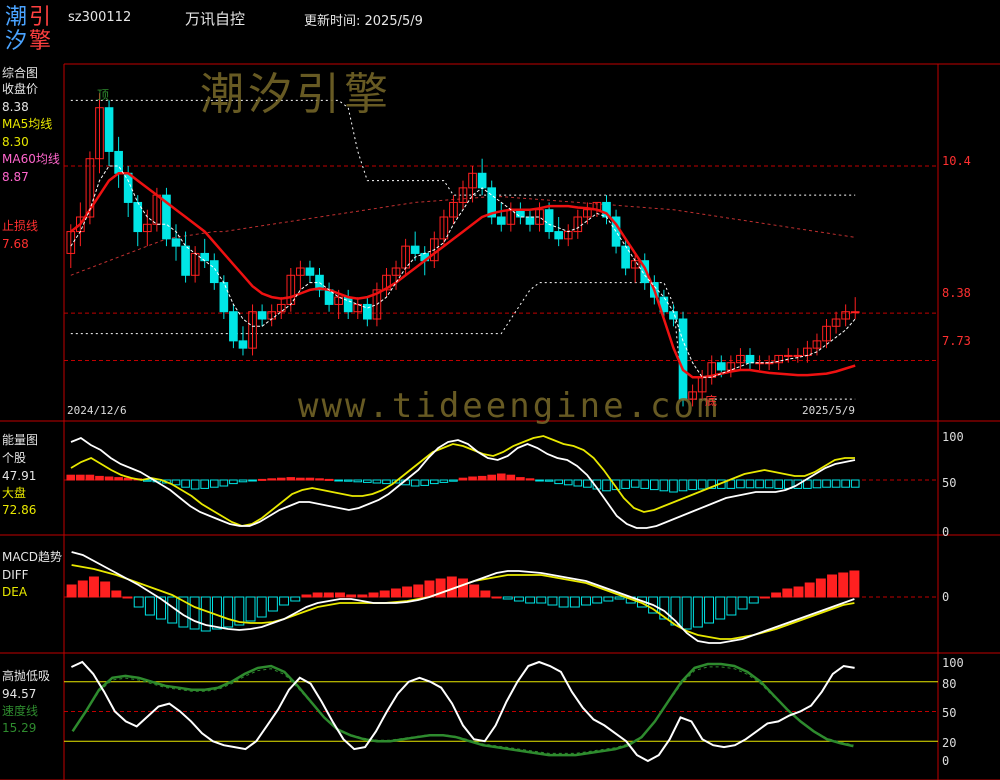 This screenshot has width=1000, height=780. What do you see at coordinates (27, 124) in the screenshot?
I see `ma5-label: MA5均线` at bounding box center [27, 124].